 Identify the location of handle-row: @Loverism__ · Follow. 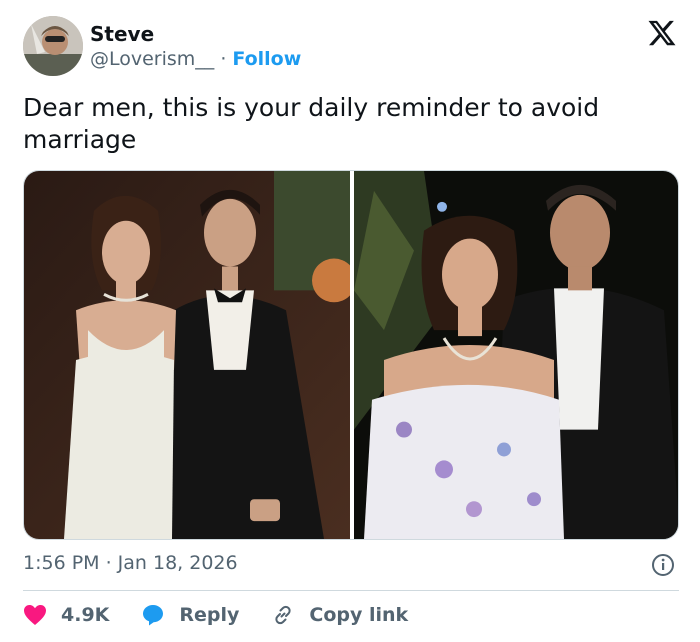
(195, 59).